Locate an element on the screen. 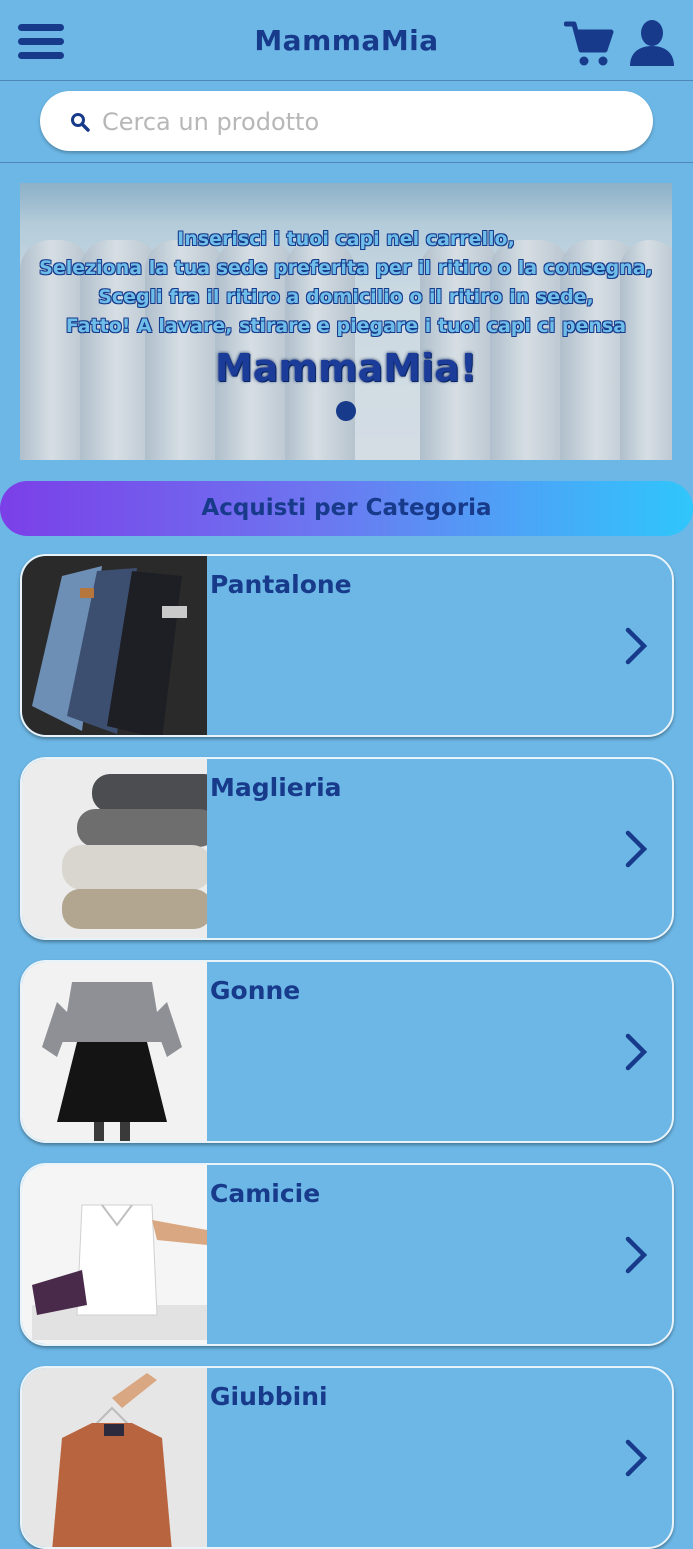  category-card-giubbini: Giubbini is located at coordinates (347, 1457).